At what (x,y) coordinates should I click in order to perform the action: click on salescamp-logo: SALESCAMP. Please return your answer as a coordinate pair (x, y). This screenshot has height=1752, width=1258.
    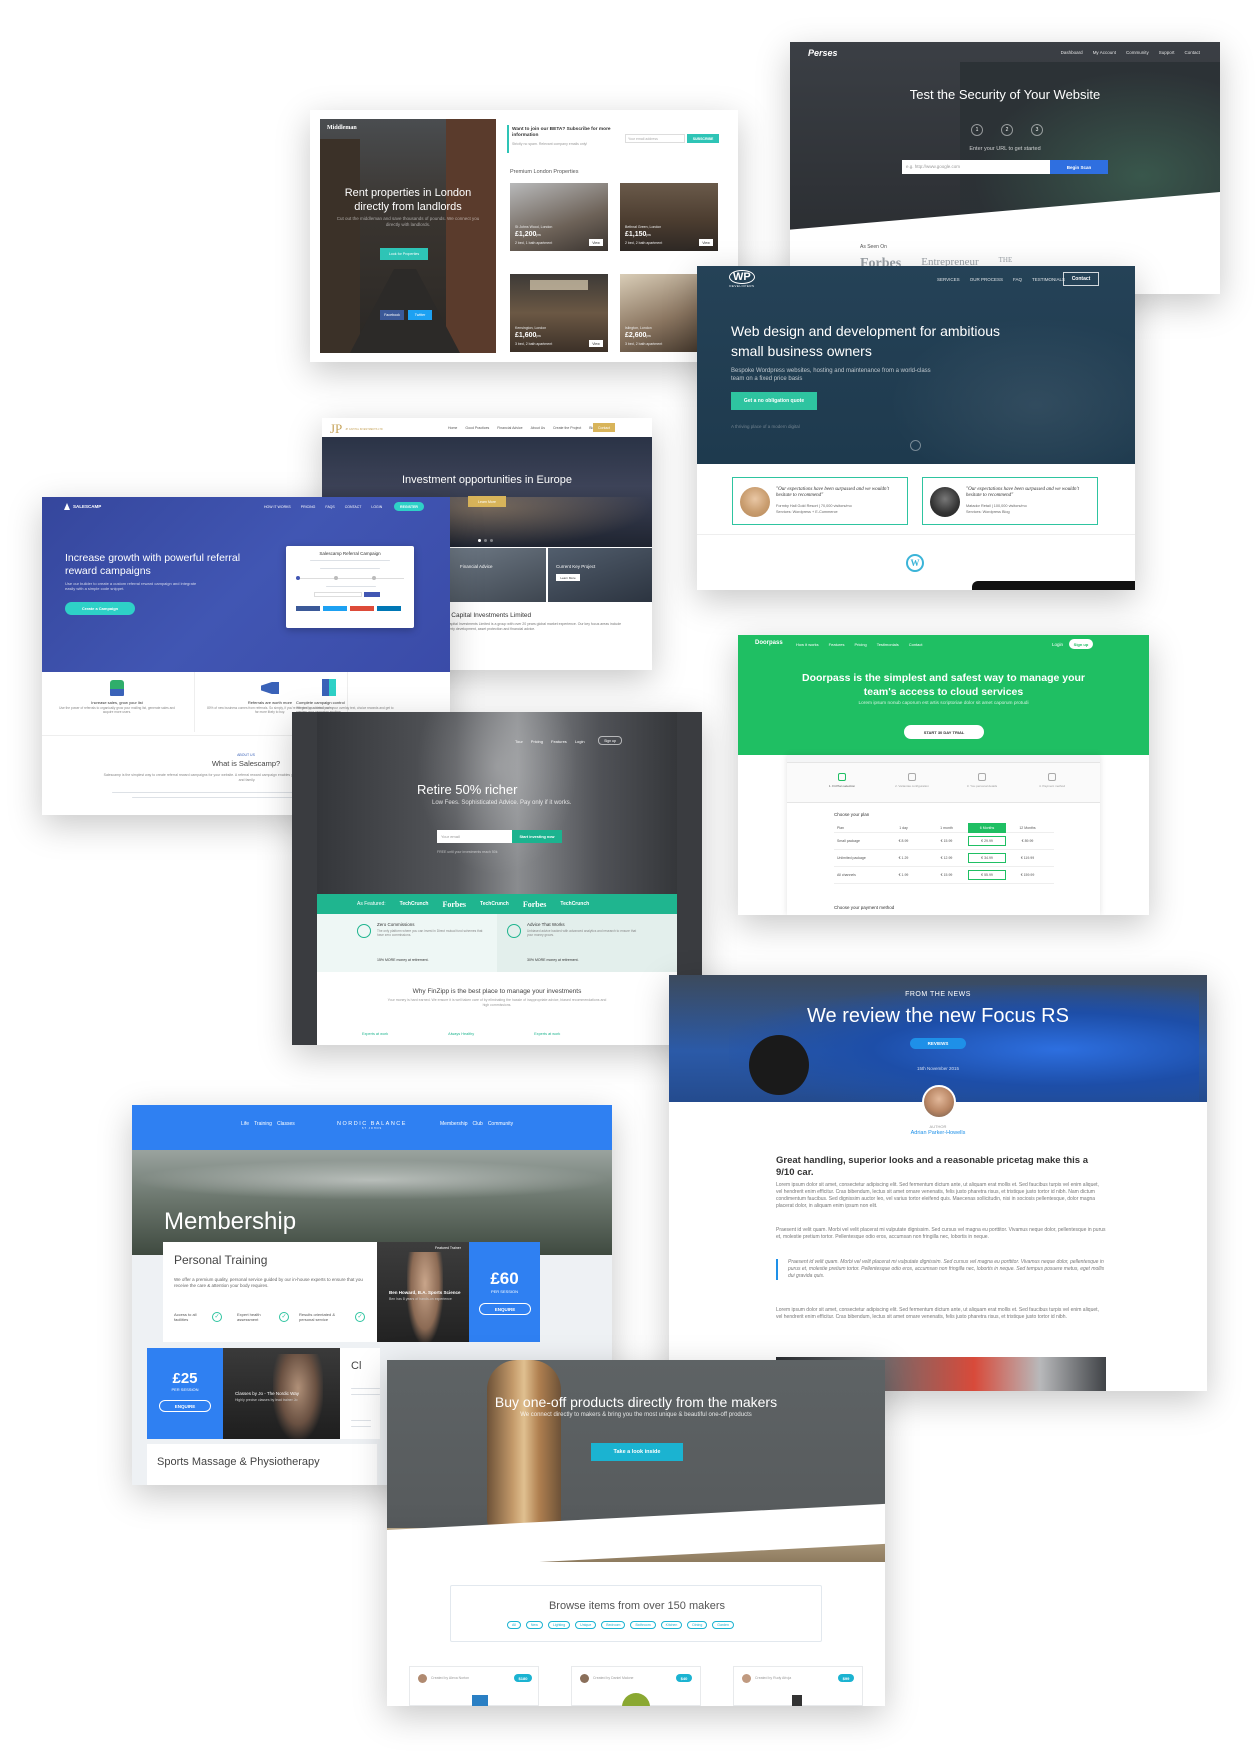
    Looking at the image, I should click on (82, 506).